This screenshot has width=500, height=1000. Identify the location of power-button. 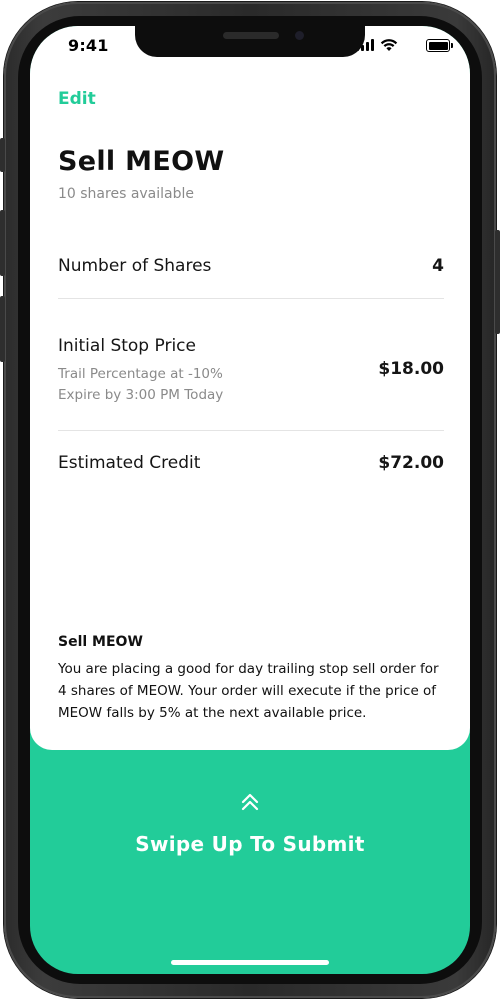
(497, 282).